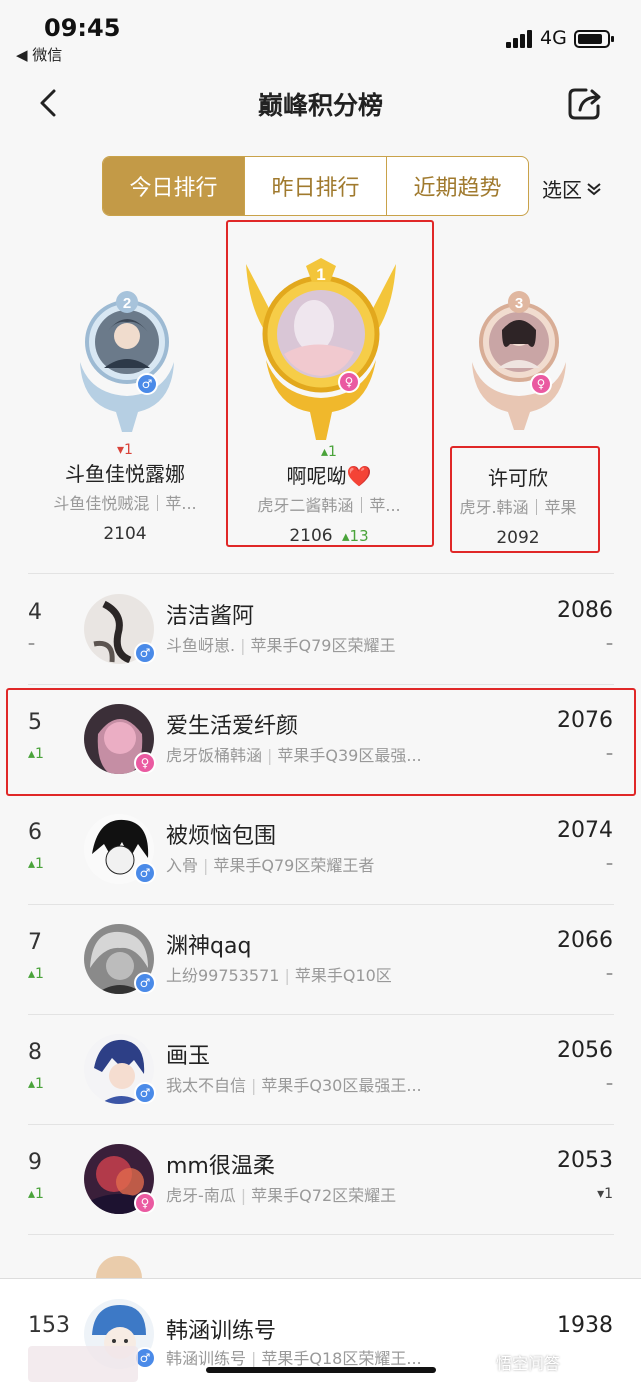 Image resolution: width=641 pixels, height=1387 pixels. Describe the element at coordinates (35, 1052) in the screenshot. I see `rank-number: 8` at that location.